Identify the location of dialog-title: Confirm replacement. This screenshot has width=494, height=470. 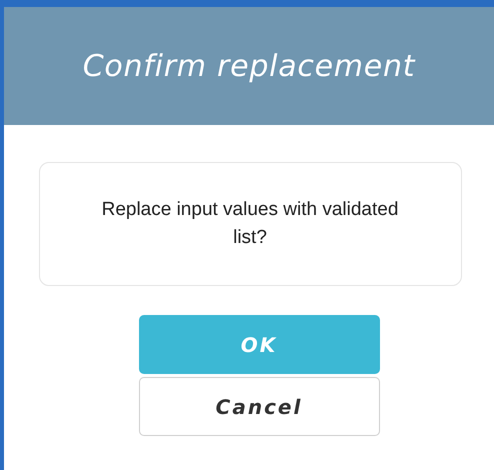
(249, 67).